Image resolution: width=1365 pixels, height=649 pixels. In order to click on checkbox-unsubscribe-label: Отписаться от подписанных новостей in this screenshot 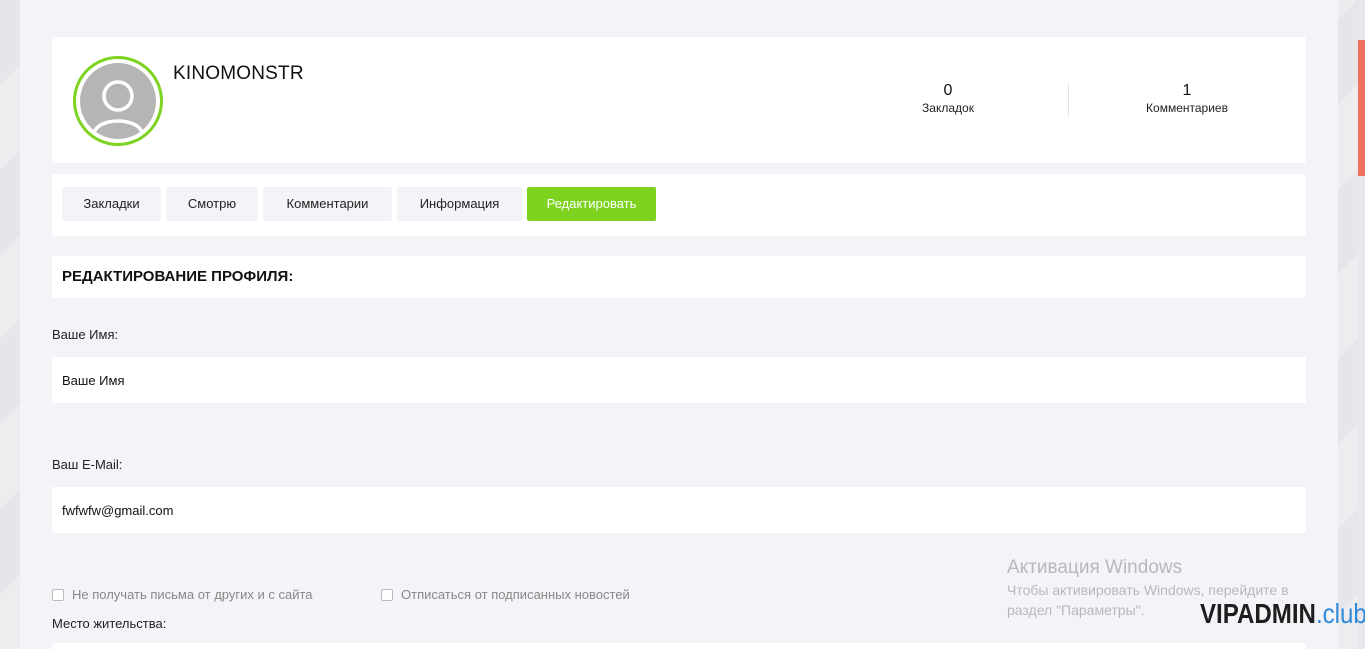, I will do `click(515, 594)`.